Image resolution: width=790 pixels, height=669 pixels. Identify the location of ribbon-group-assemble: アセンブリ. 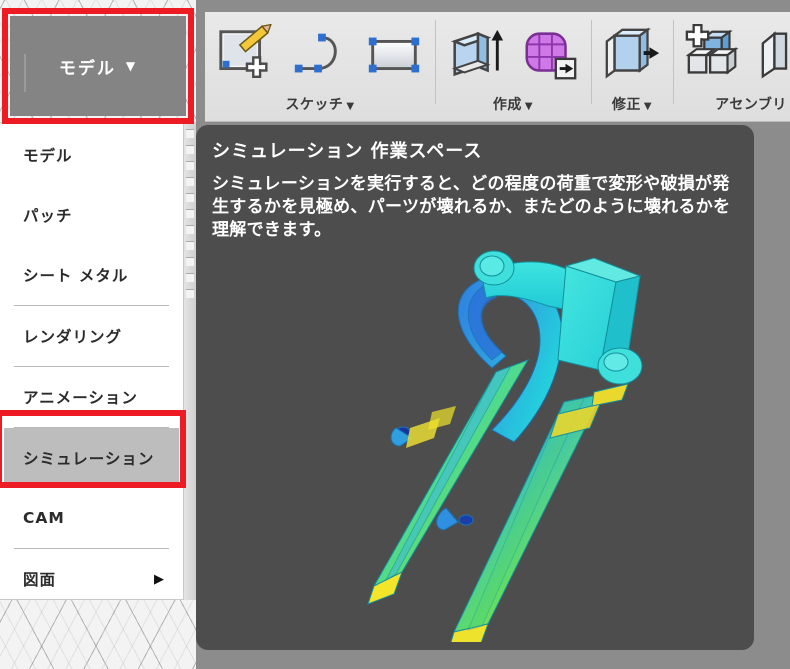
(731, 66).